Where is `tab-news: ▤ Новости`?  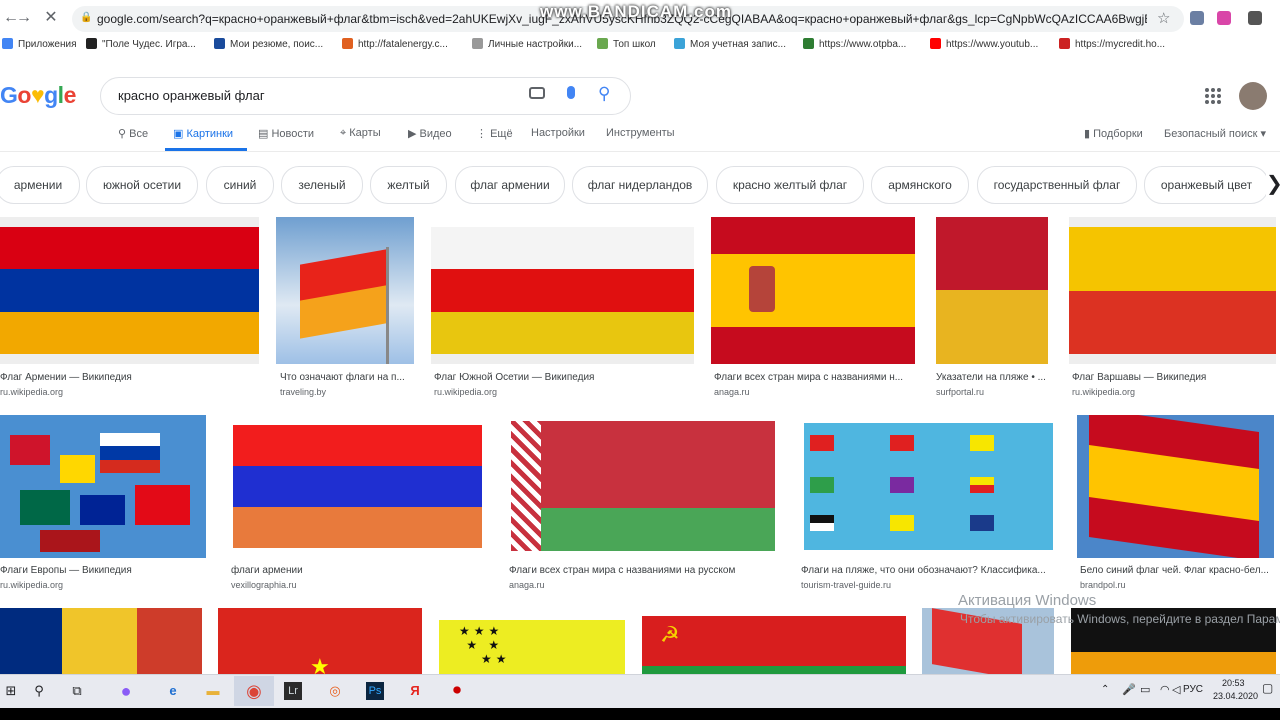
tab-news: ▤ Новости is located at coordinates (286, 133).